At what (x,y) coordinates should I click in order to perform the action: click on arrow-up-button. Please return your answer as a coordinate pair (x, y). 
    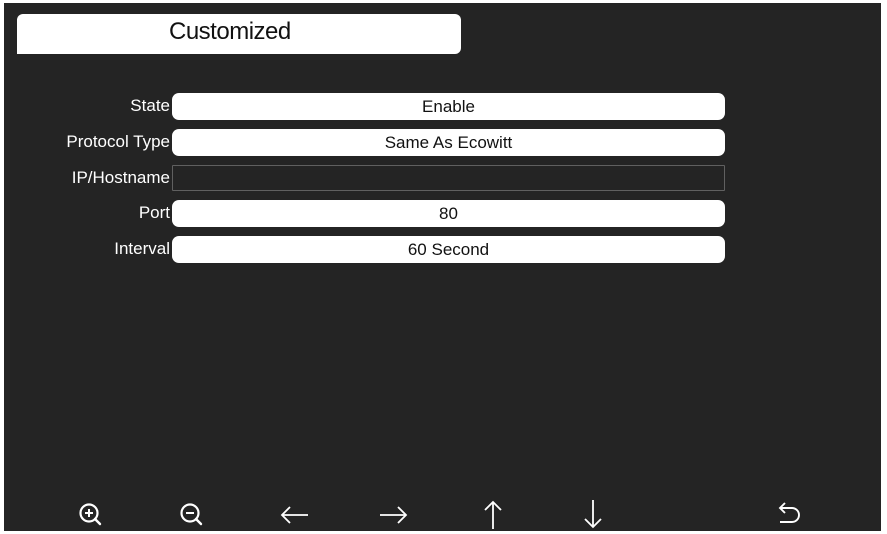
    Looking at the image, I should click on (493, 514).